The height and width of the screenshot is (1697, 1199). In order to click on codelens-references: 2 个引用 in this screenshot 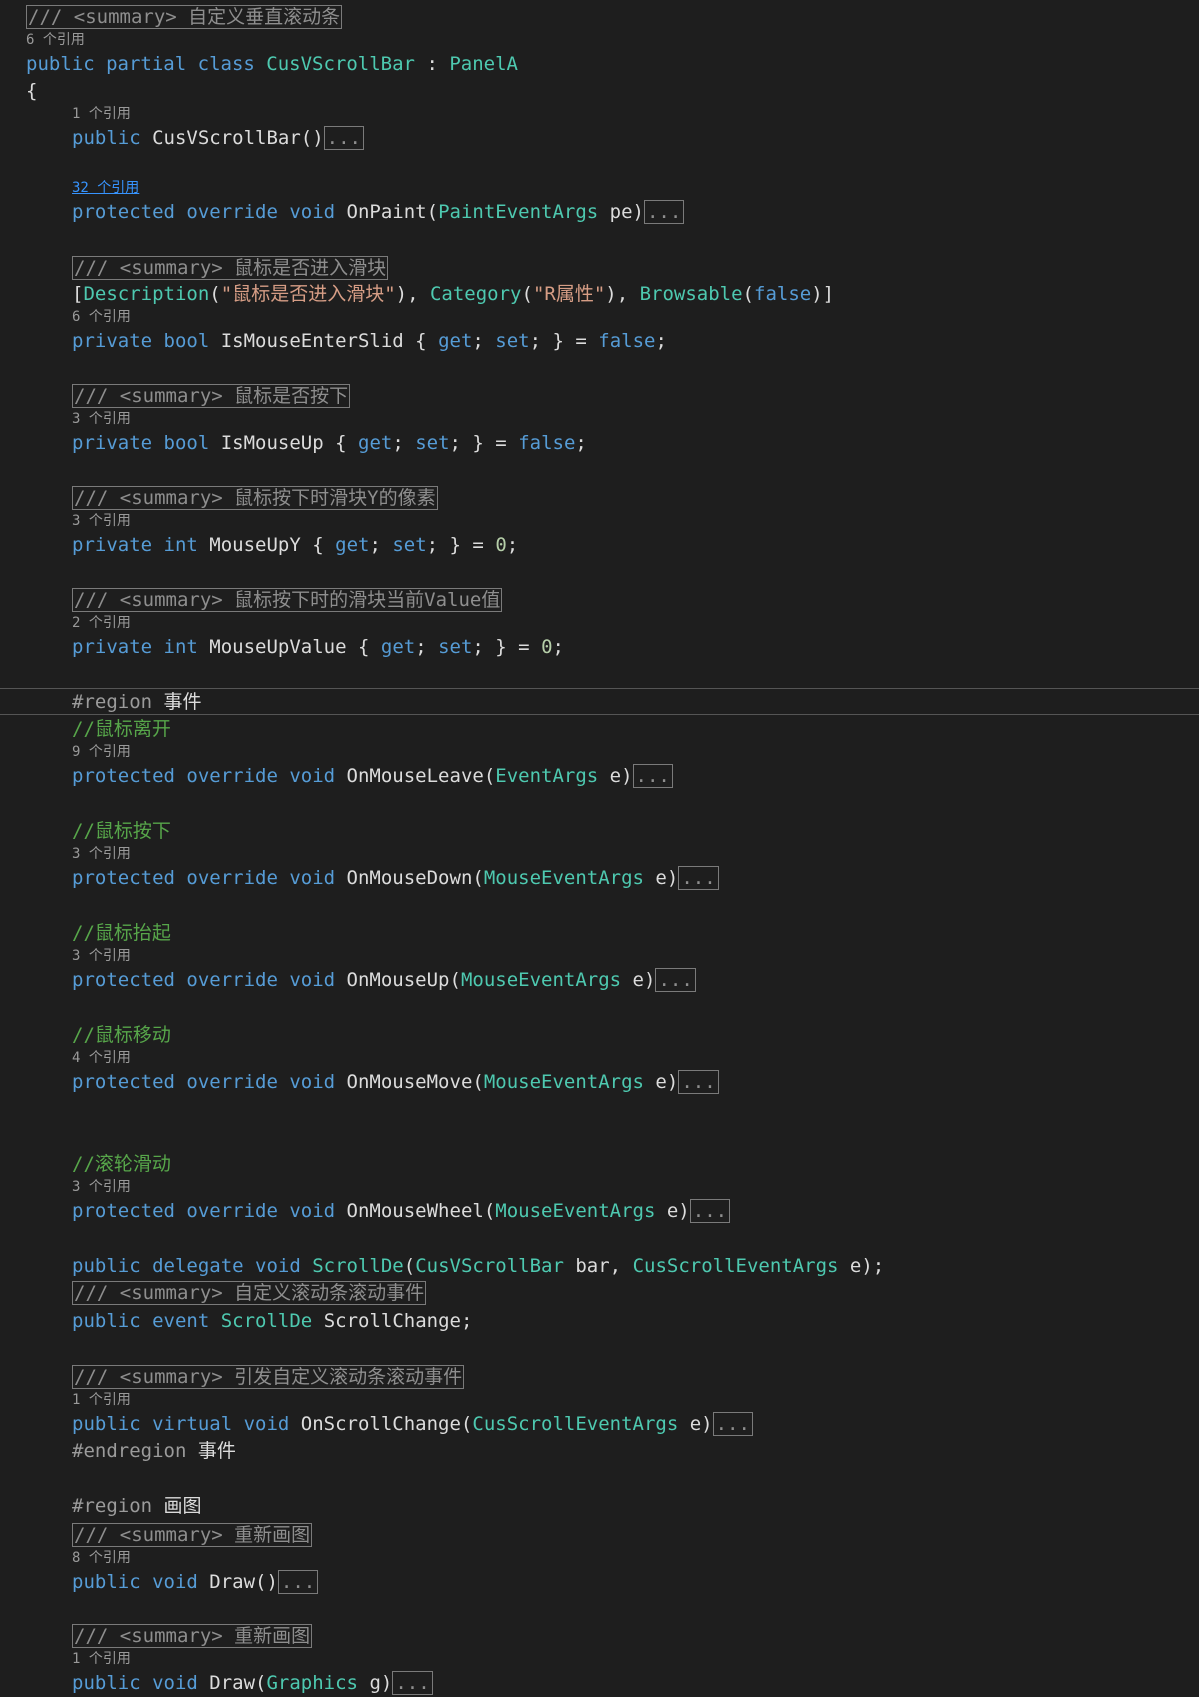, I will do `click(101, 623)`.